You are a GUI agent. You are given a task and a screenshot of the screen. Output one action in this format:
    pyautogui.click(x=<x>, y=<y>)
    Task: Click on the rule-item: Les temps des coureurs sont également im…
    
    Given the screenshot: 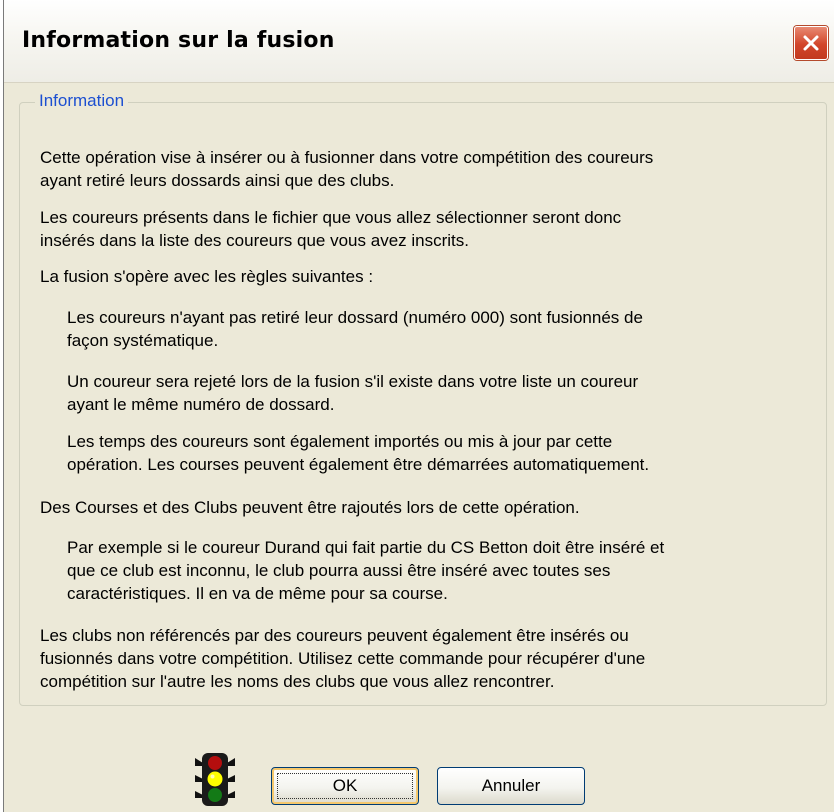 What is the action you would take?
    pyautogui.click(x=358, y=453)
    